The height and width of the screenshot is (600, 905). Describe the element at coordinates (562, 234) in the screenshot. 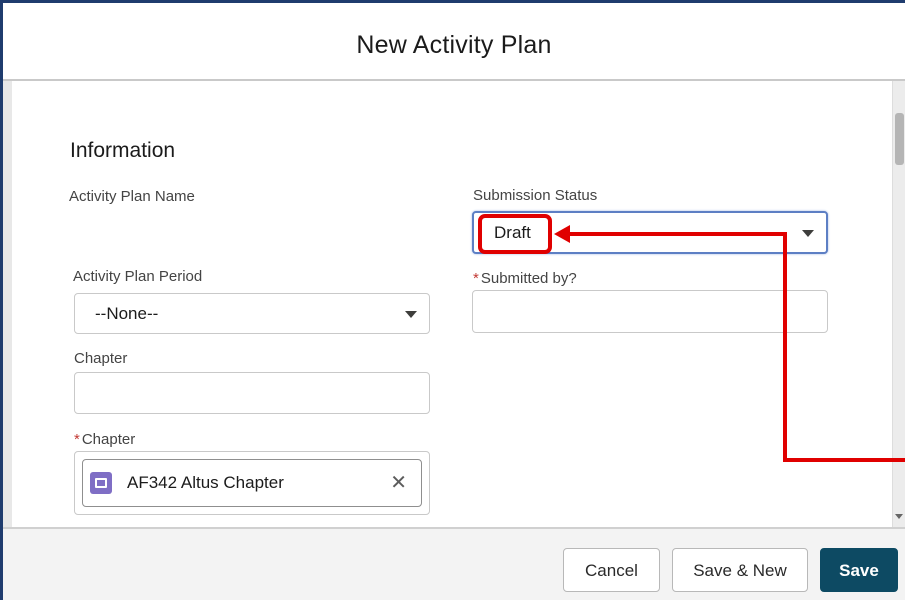

I see `annotation-arrow-head` at that location.